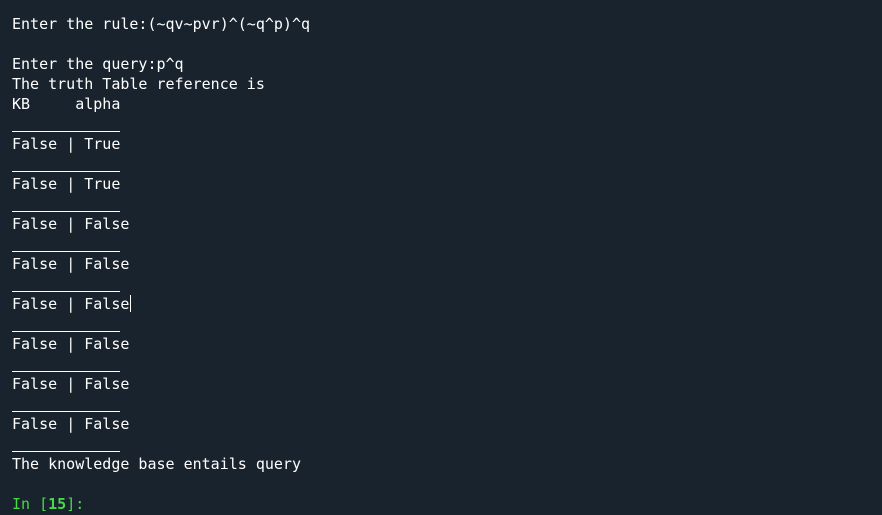 The width and height of the screenshot is (882, 515). Describe the element at coordinates (84, 64) in the screenshot. I see `query-prompt: Enter the query:` at that location.